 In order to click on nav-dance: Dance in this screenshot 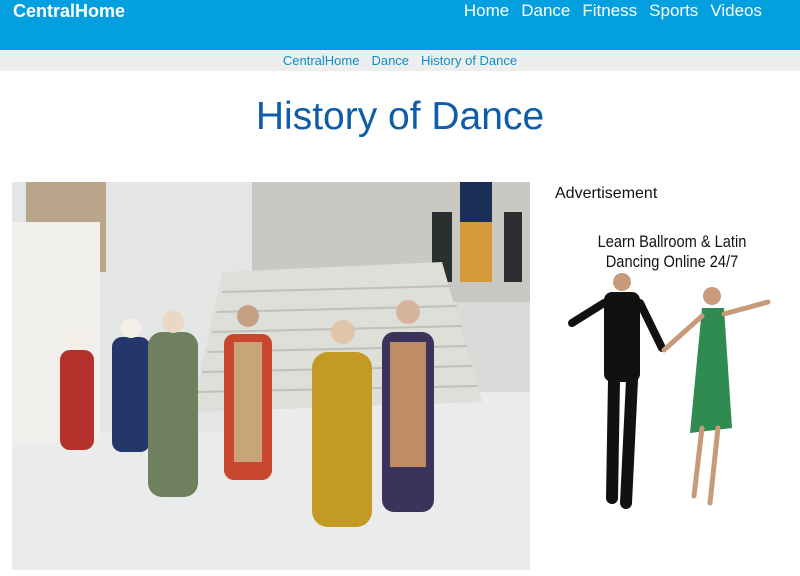, I will do `click(545, 11)`.